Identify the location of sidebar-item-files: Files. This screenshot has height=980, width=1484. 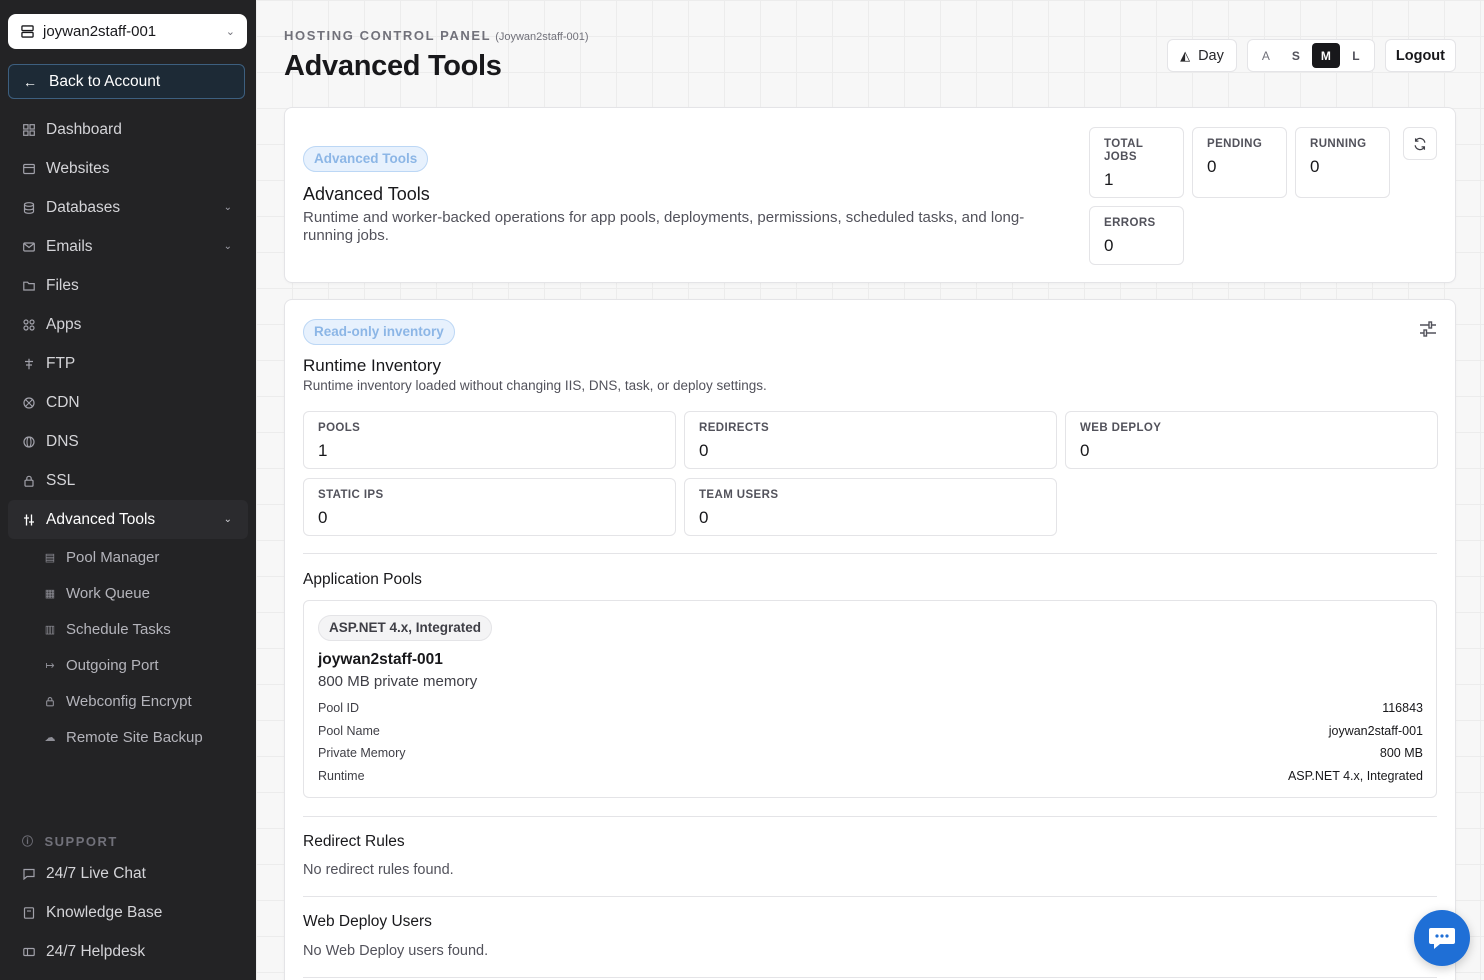
(128, 285).